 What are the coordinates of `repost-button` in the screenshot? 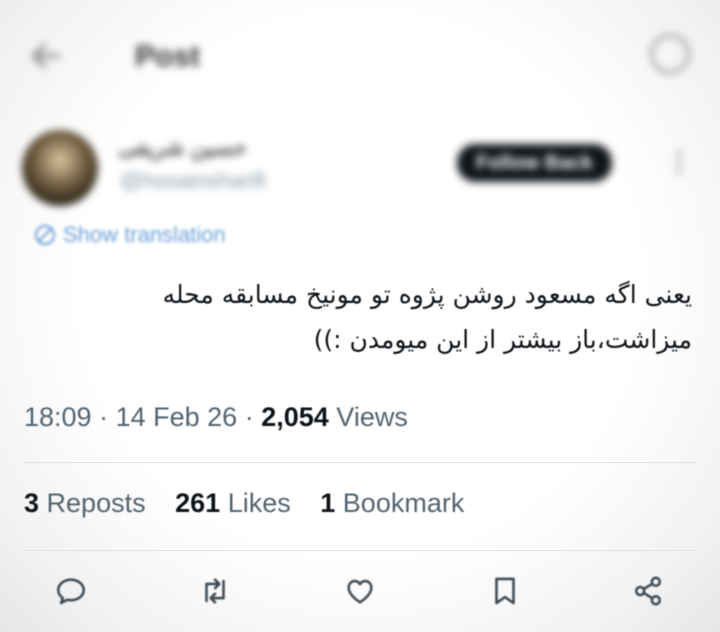 It's located at (215, 591).